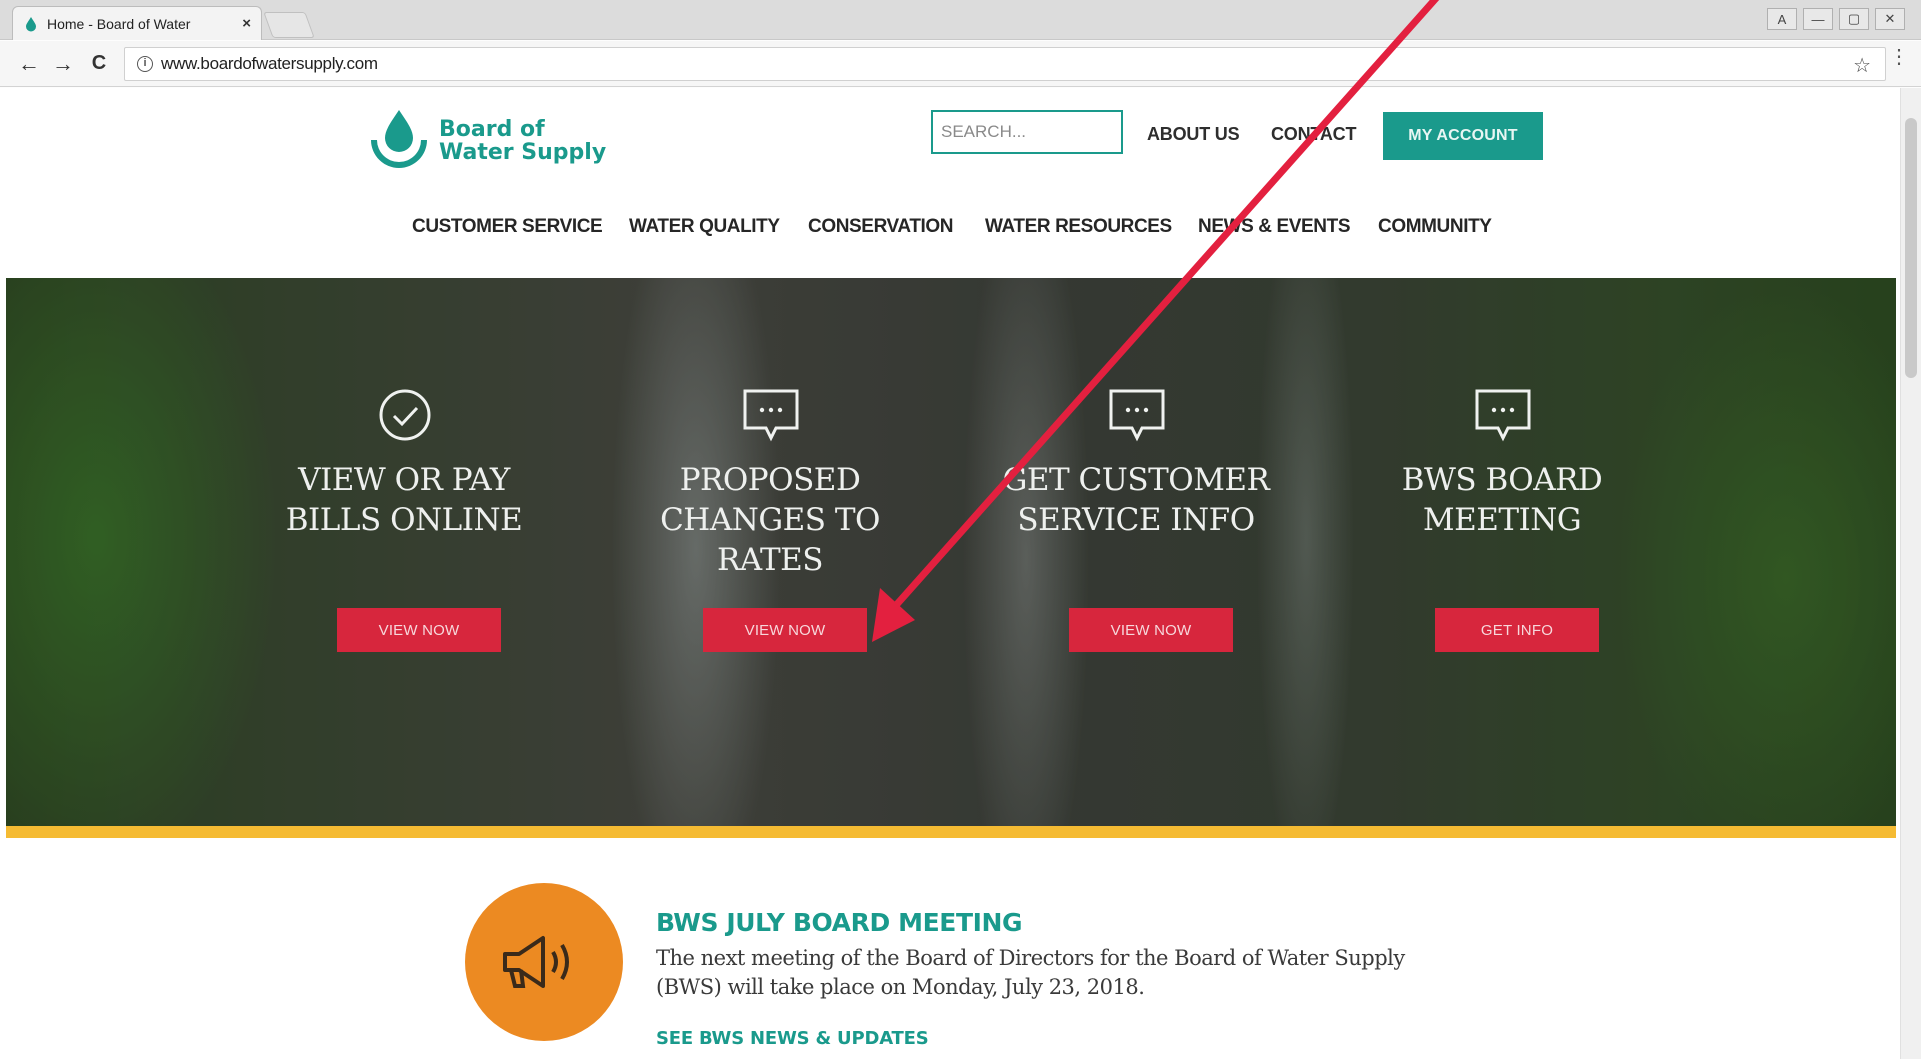 This screenshot has width=1921, height=1059. What do you see at coordinates (1502, 480) in the screenshot?
I see `cta-title-line: BWS BOARD` at bounding box center [1502, 480].